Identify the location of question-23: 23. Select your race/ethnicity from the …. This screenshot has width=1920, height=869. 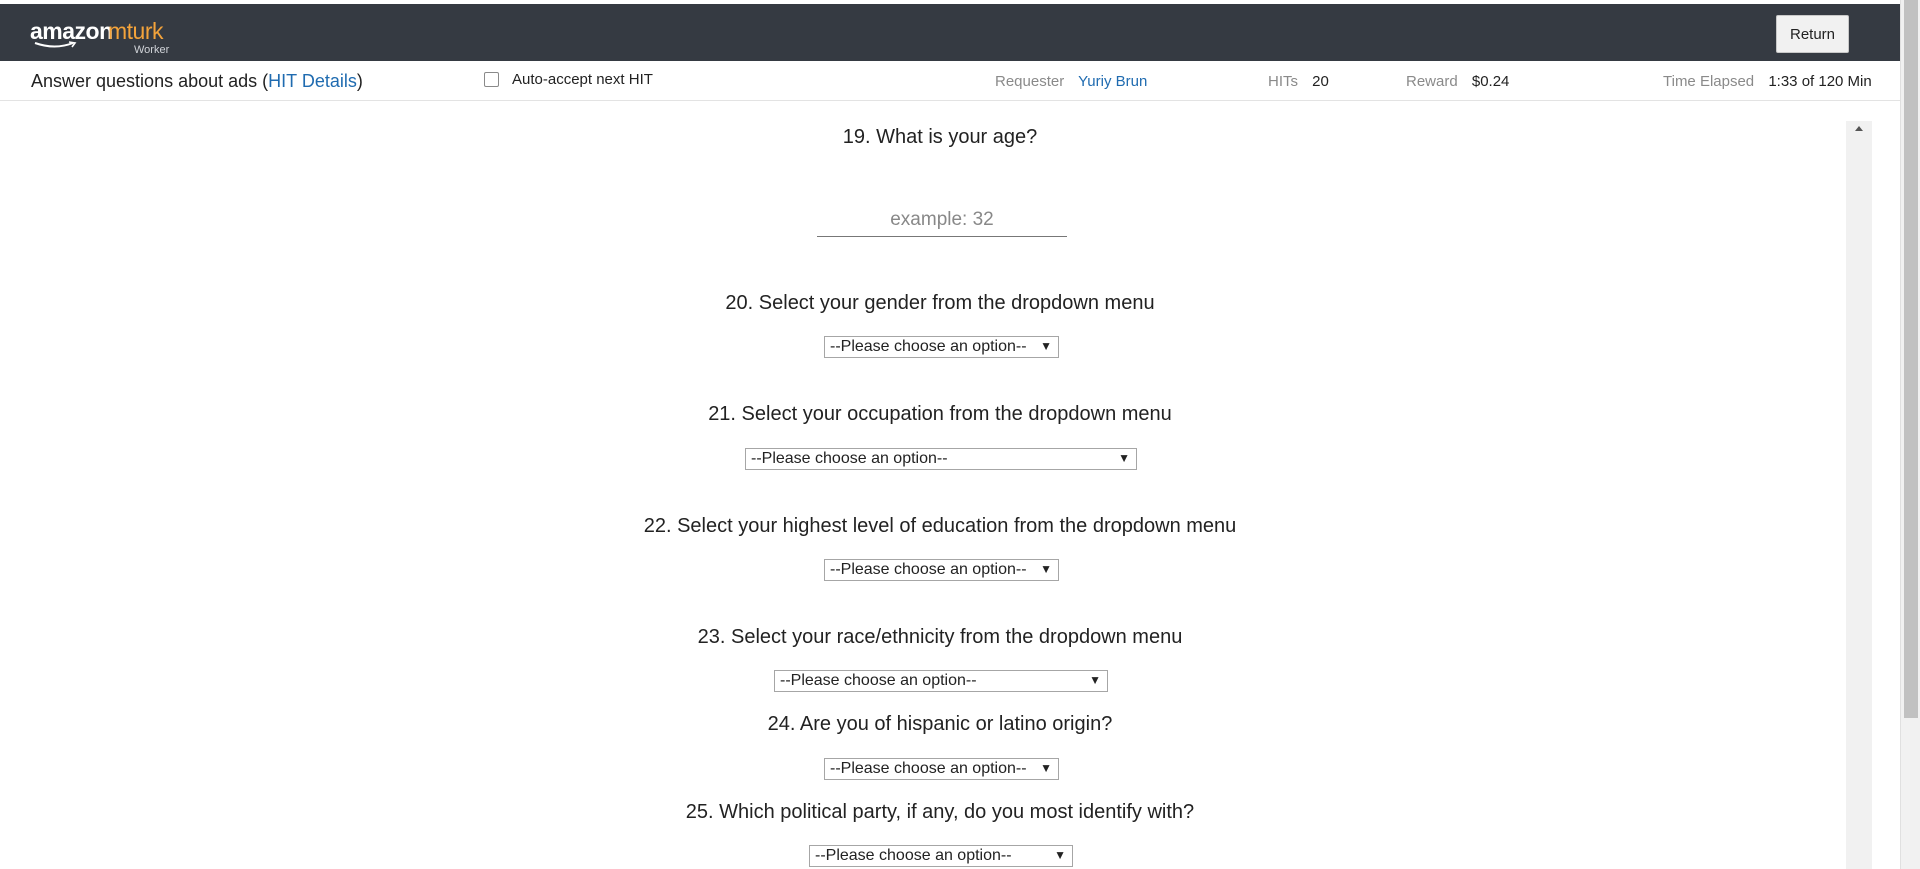
(940, 637).